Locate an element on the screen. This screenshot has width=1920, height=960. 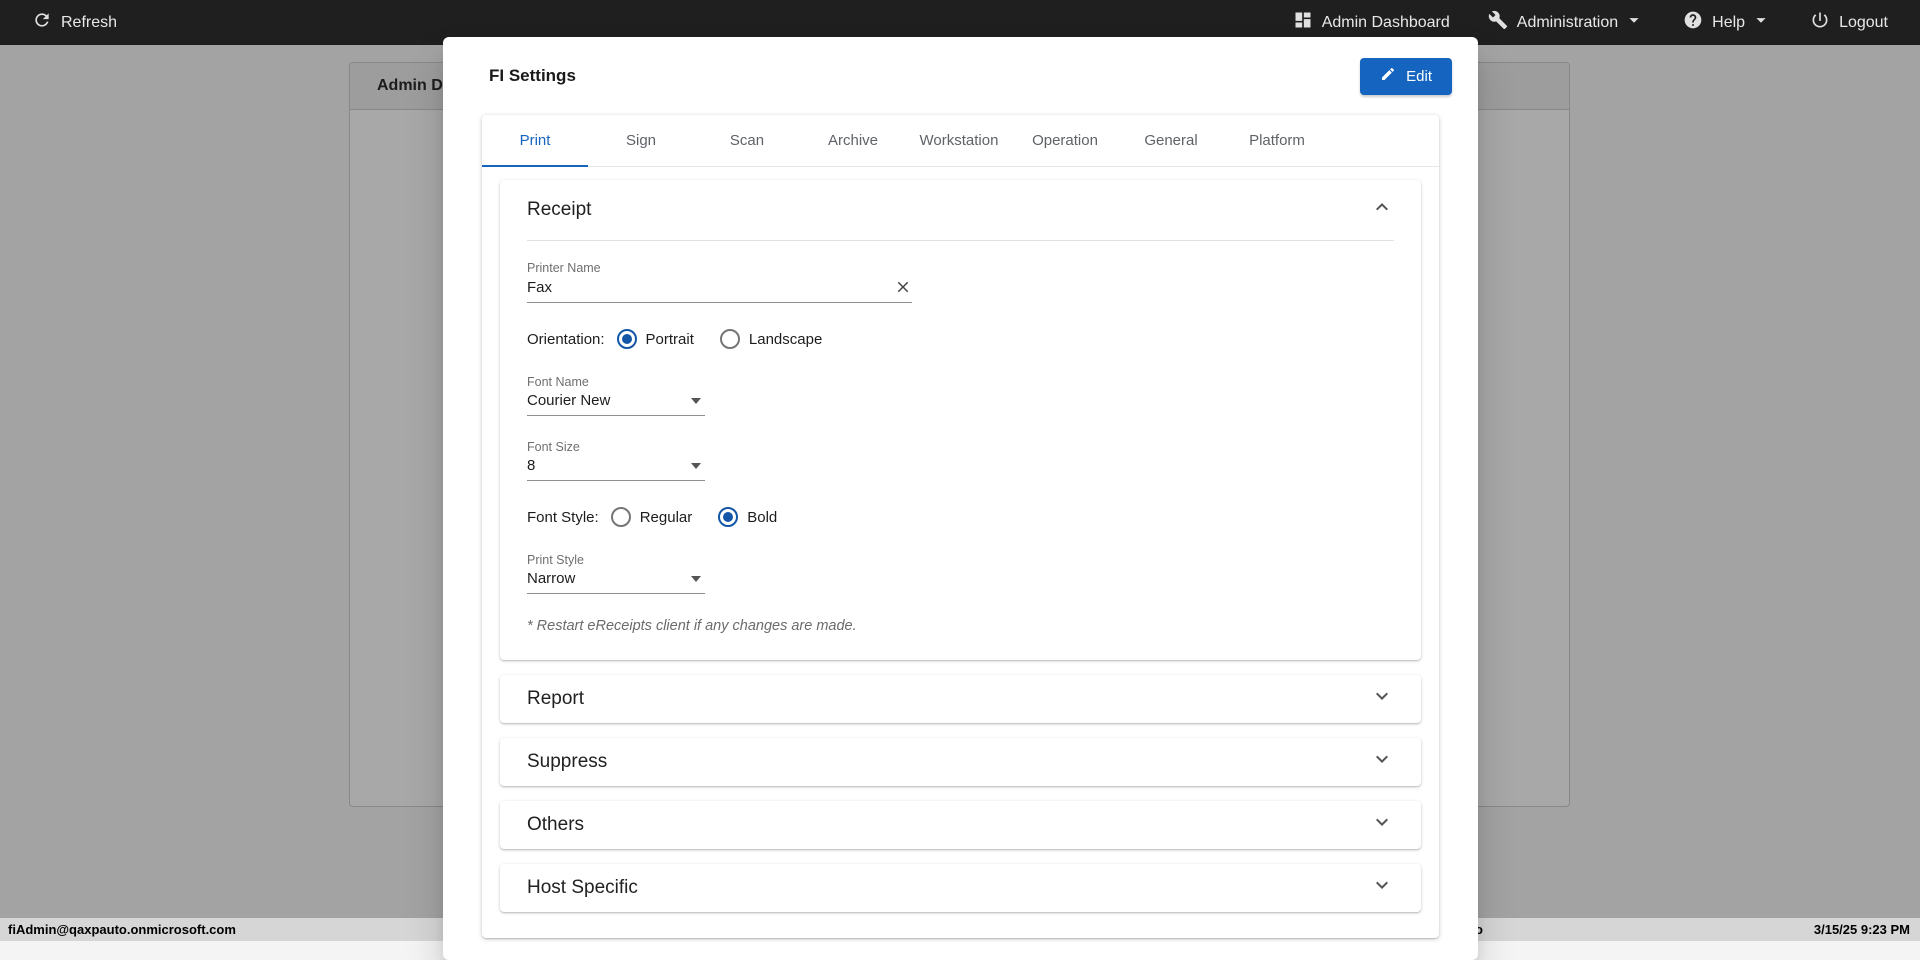
clear-icon is located at coordinates (903, 287).